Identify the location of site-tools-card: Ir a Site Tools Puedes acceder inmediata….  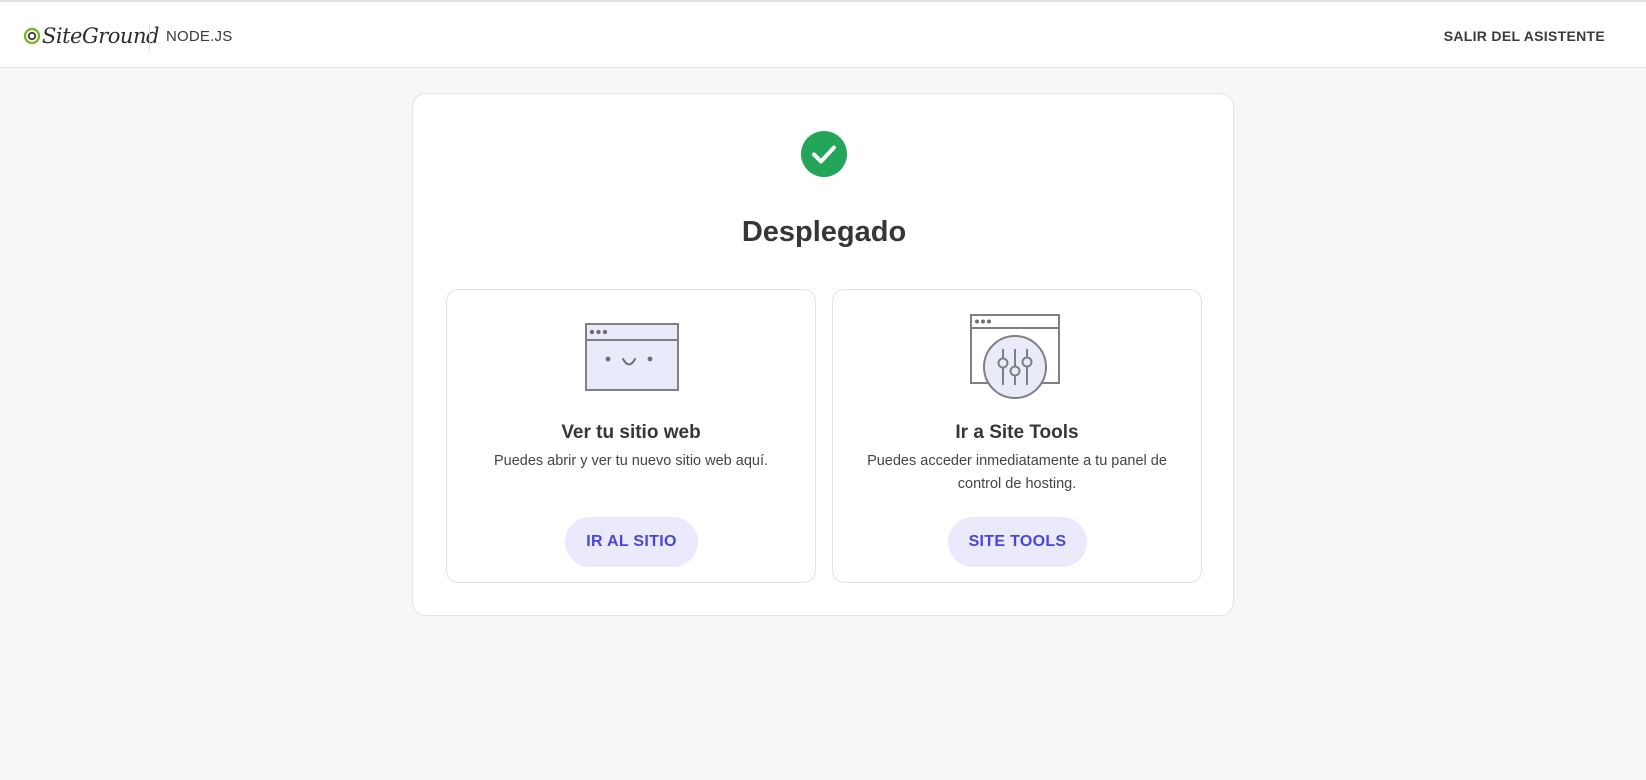
(1017, 436).